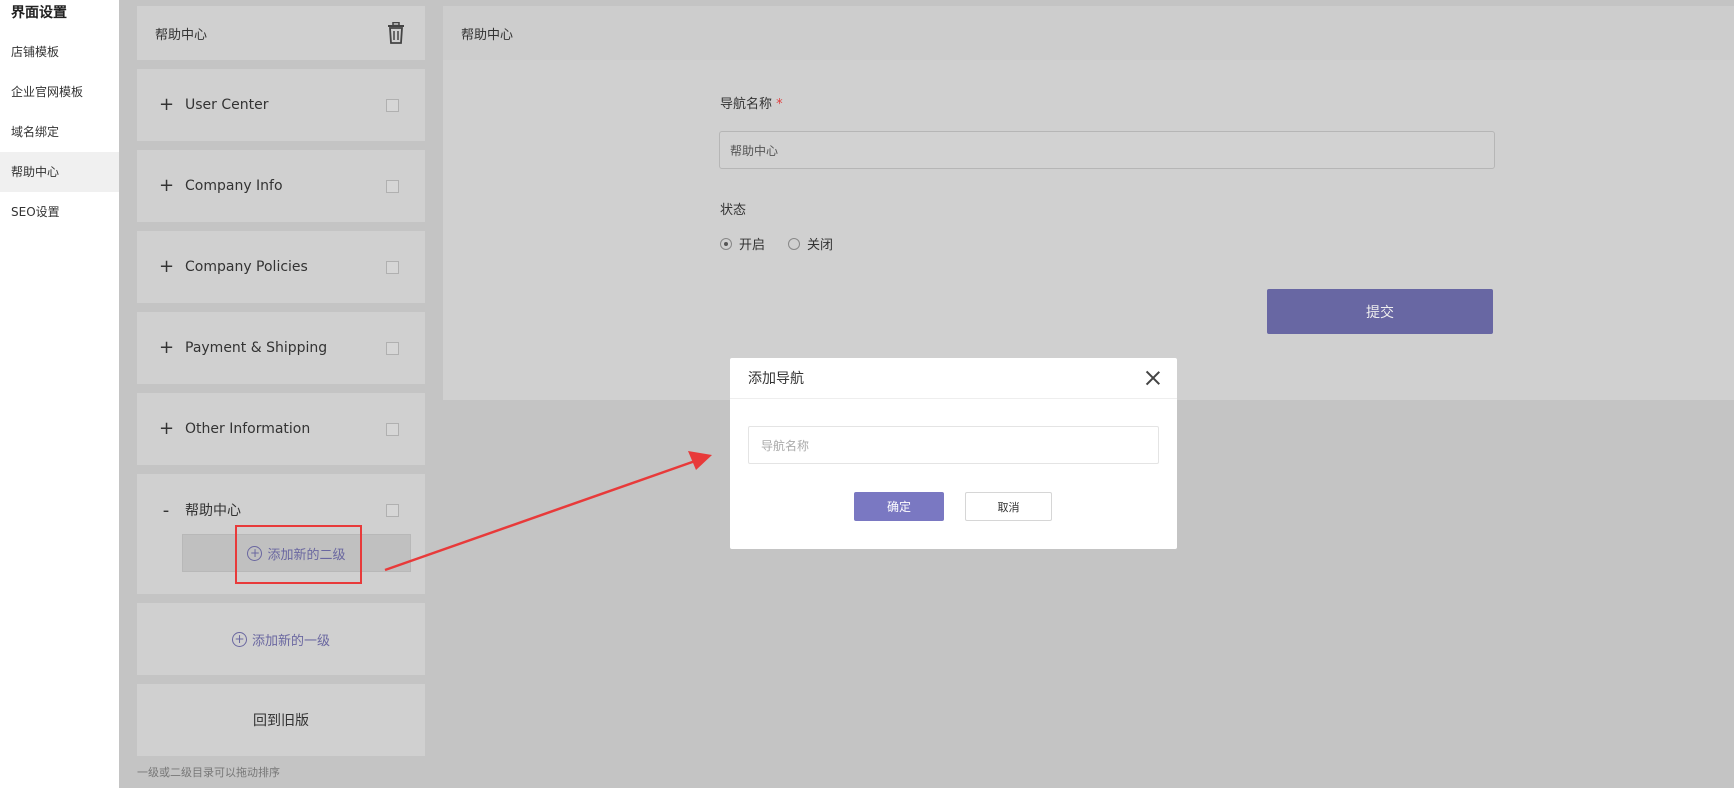  I want to click on add-nav-modal: 添加导航 导航名称 确定 取消, so click(953, 453).